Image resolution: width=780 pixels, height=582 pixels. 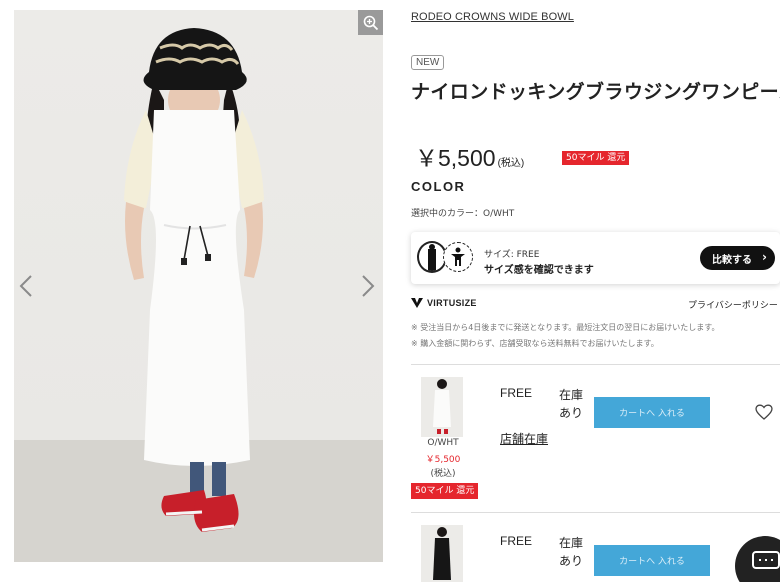 I want to click on color-heading: COLOR, so click(x=438, y=186).